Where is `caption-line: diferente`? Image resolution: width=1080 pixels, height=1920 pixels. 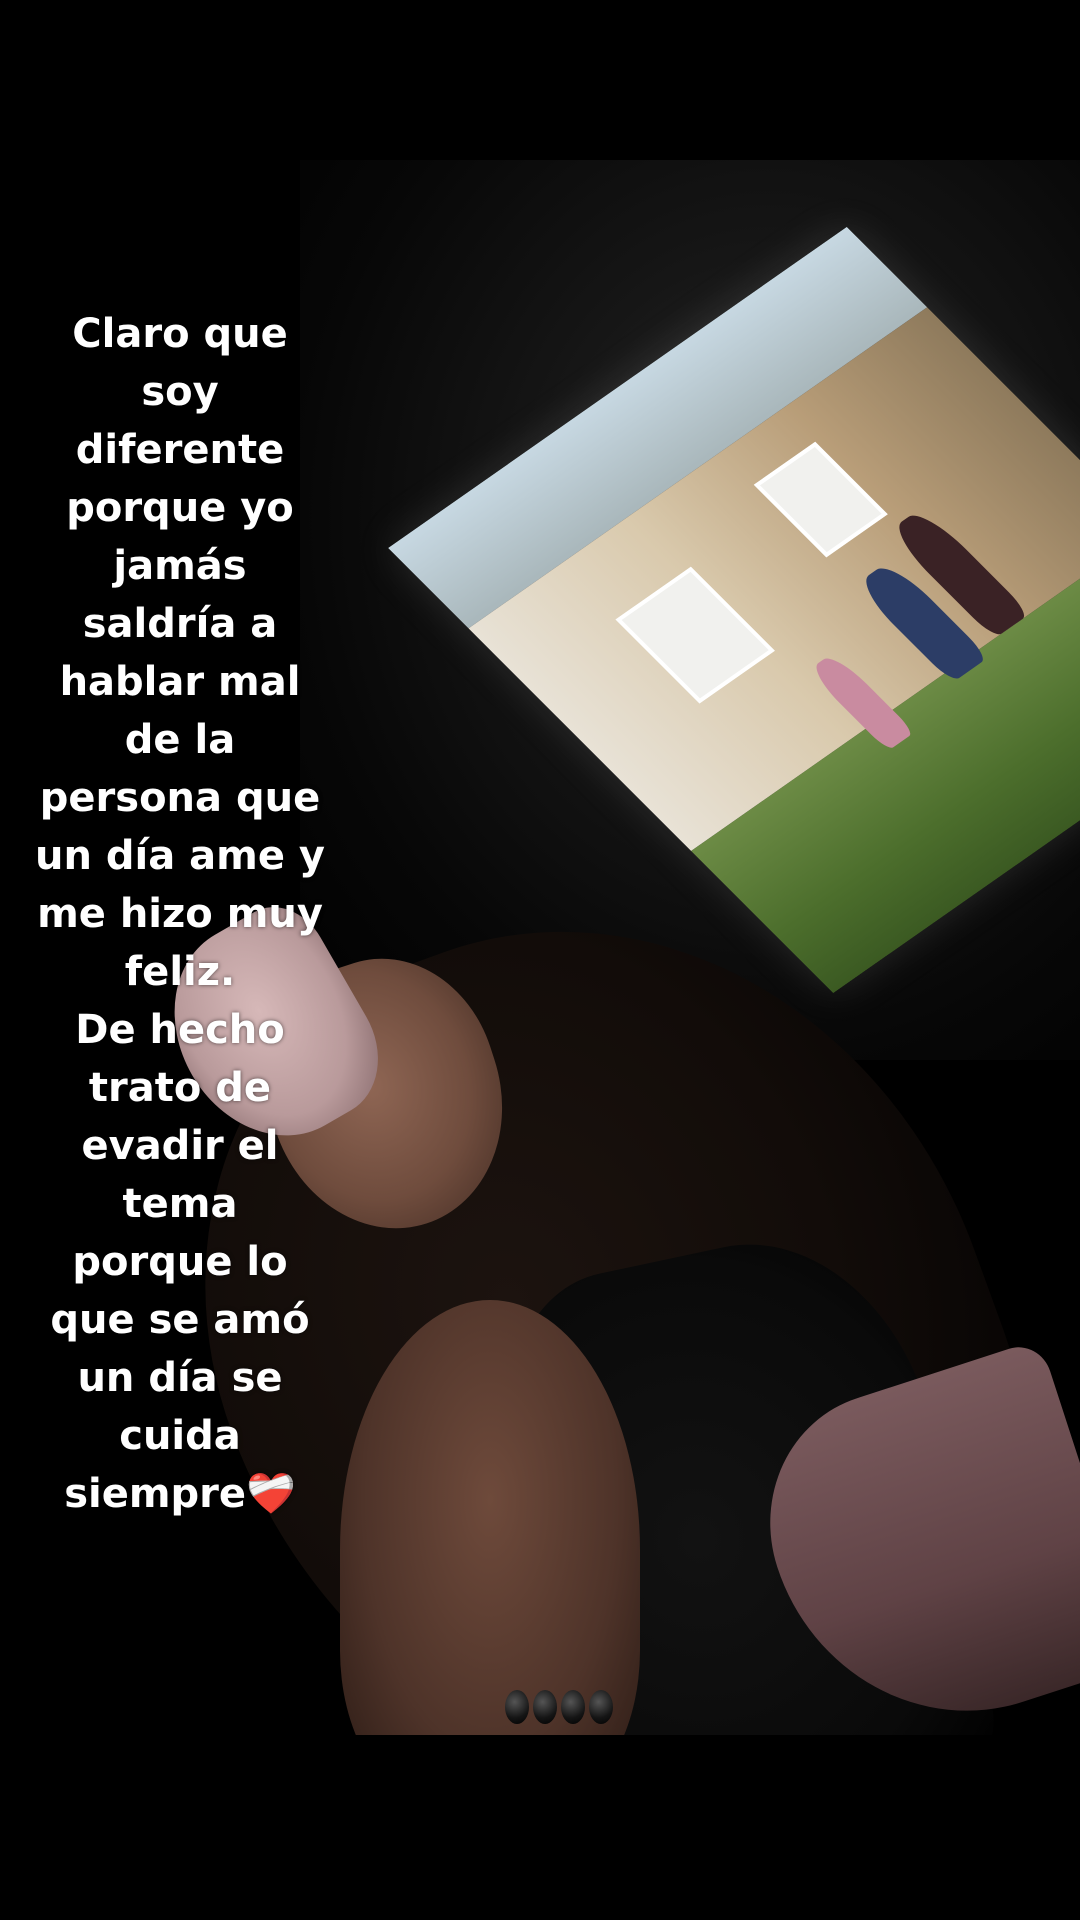 caption-line: diferente is located at coordinates (180, 450).